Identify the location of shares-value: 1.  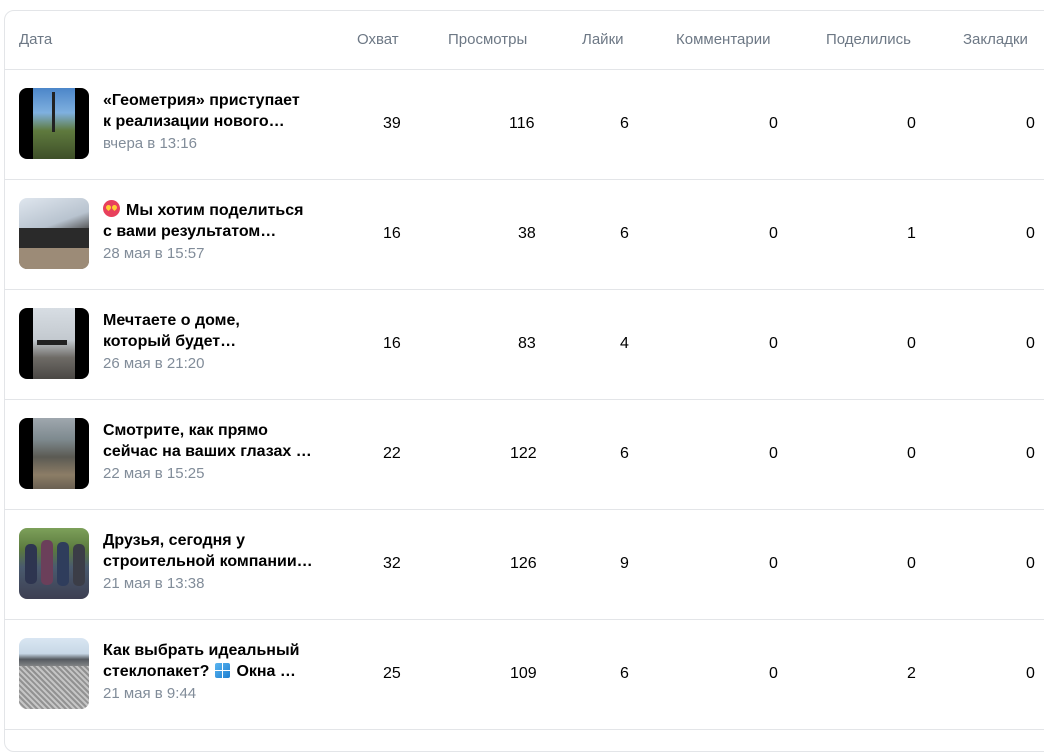
(911, 233).